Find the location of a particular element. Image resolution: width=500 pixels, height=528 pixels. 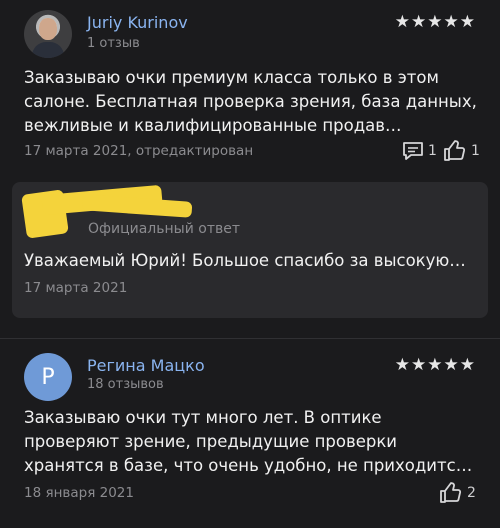

author-review-count: 18 отзывов is located at coordinates (125, 384).